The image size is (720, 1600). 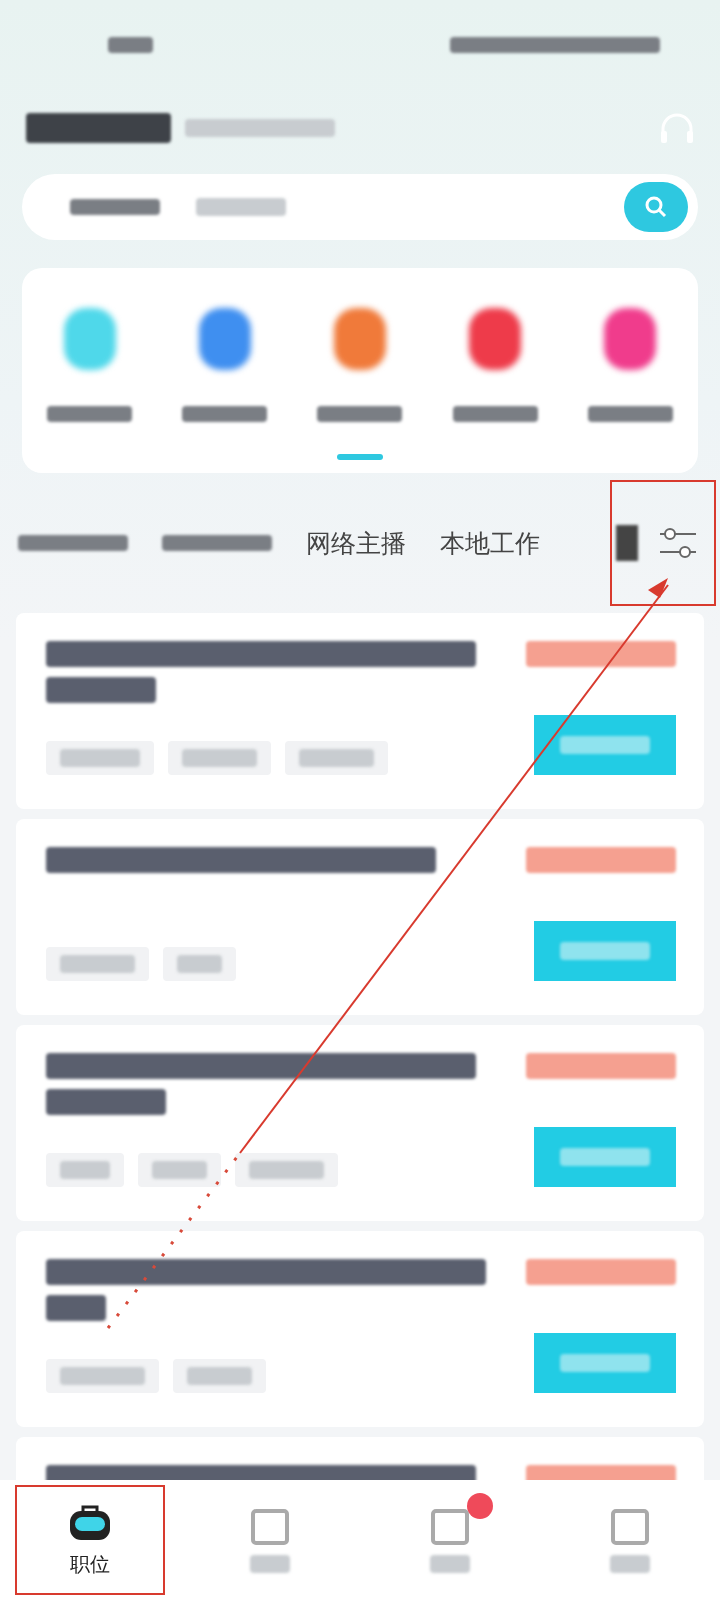 I want to click on nav-item: 职位, so click(x=90, y=1540).